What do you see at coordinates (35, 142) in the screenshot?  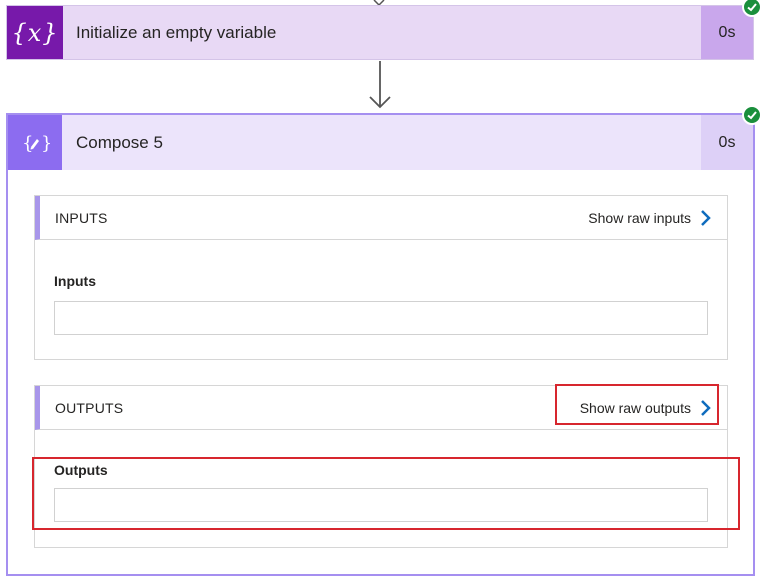 I see `compose-icon: { }` at bounding box center [35, 142].